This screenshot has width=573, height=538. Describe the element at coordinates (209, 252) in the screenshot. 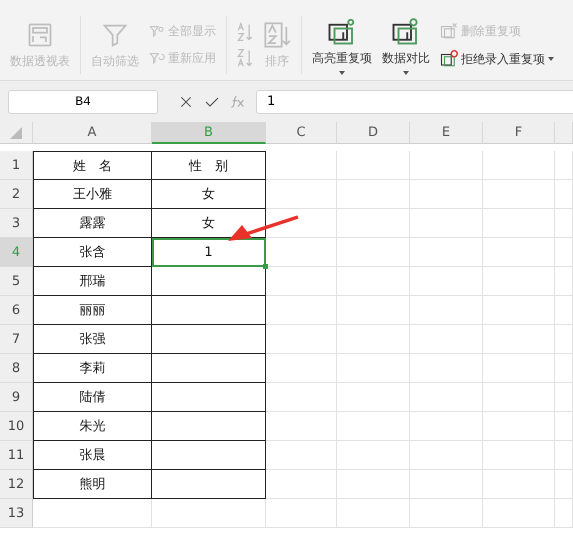

I see `table-cell: 1` at that location.